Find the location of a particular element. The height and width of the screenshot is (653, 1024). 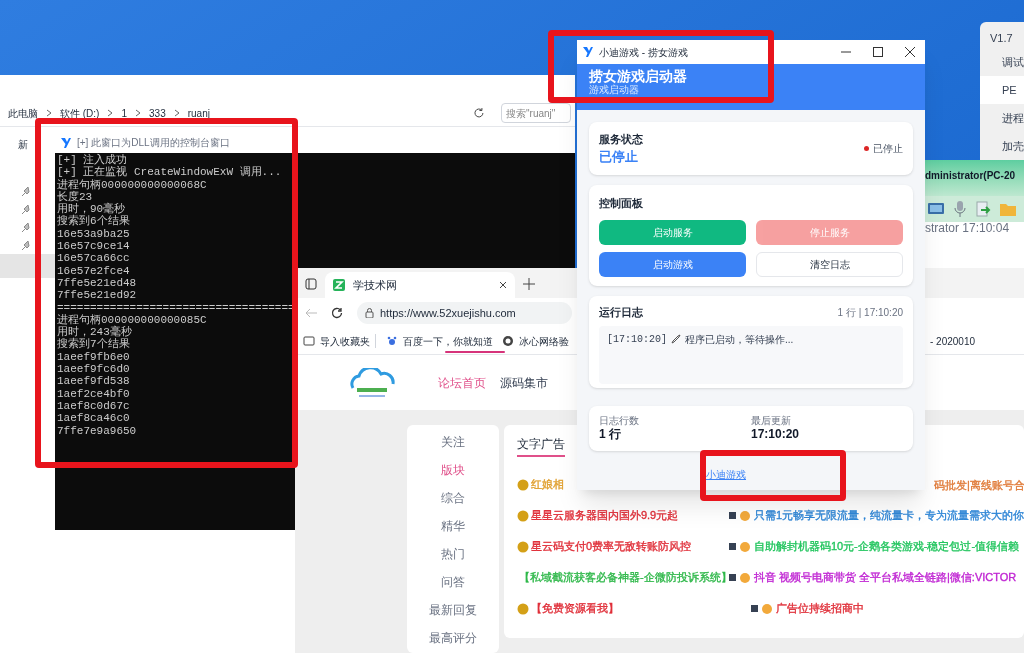

ad-tab: 文字广告 is located at coordinates (540, 446).